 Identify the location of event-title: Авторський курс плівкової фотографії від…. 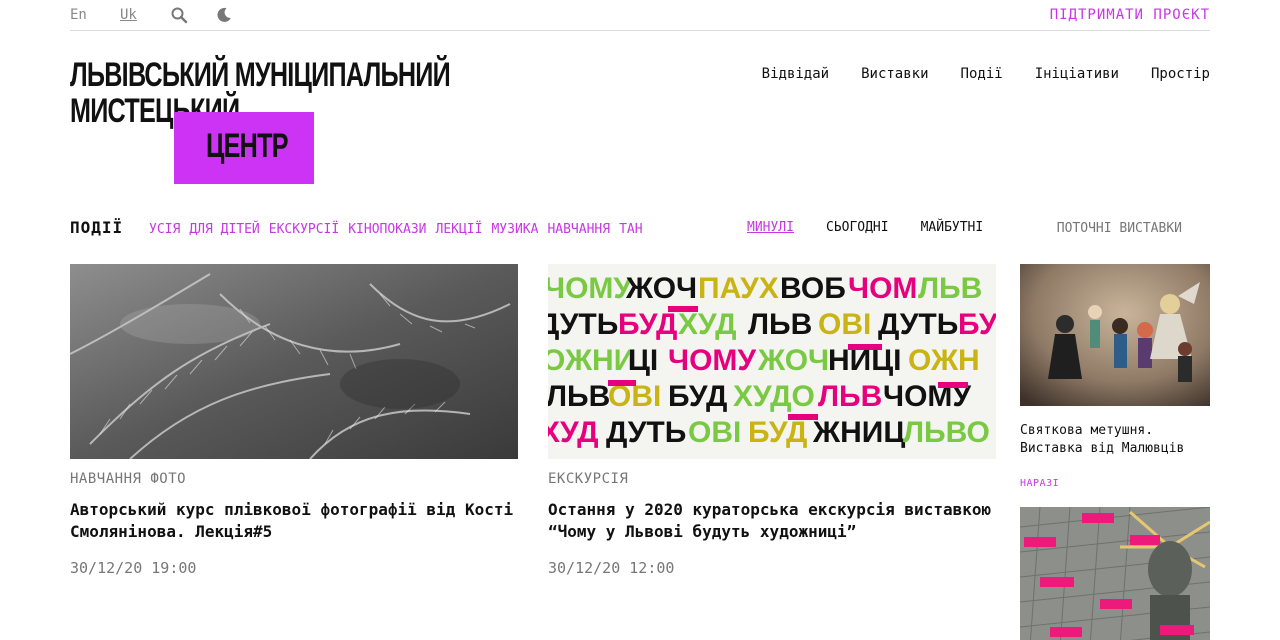
(294, 521).